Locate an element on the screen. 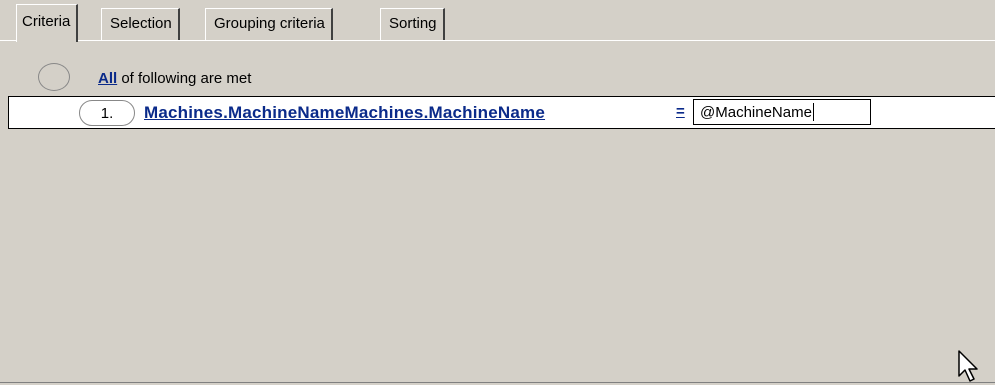 This screenshot has height=385, width=995. tab-sorting-label: Sorting is located at coordinates (413, 23).